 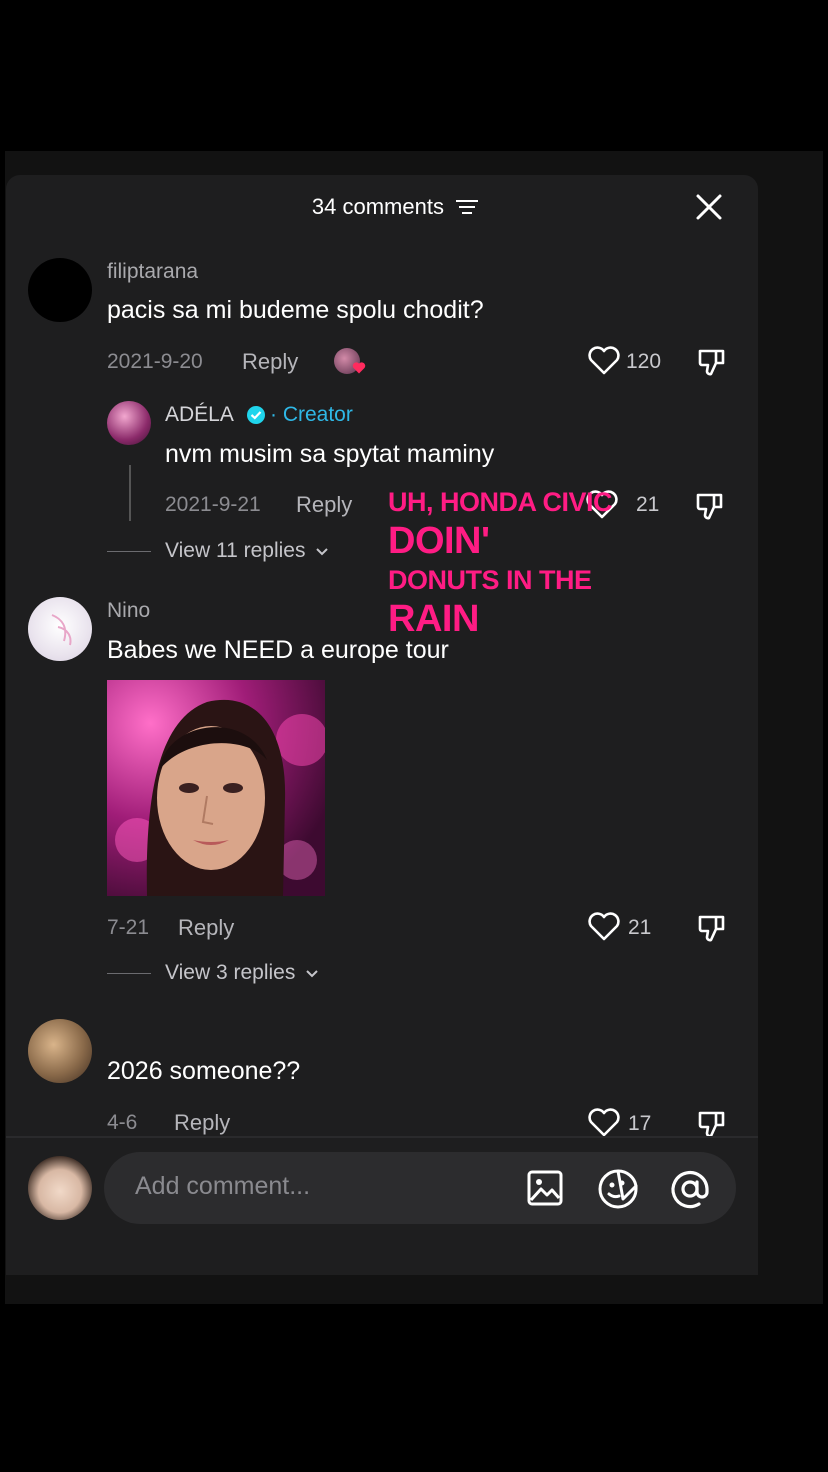 I want to click on my-avatar, so click(x=60, y=1188).